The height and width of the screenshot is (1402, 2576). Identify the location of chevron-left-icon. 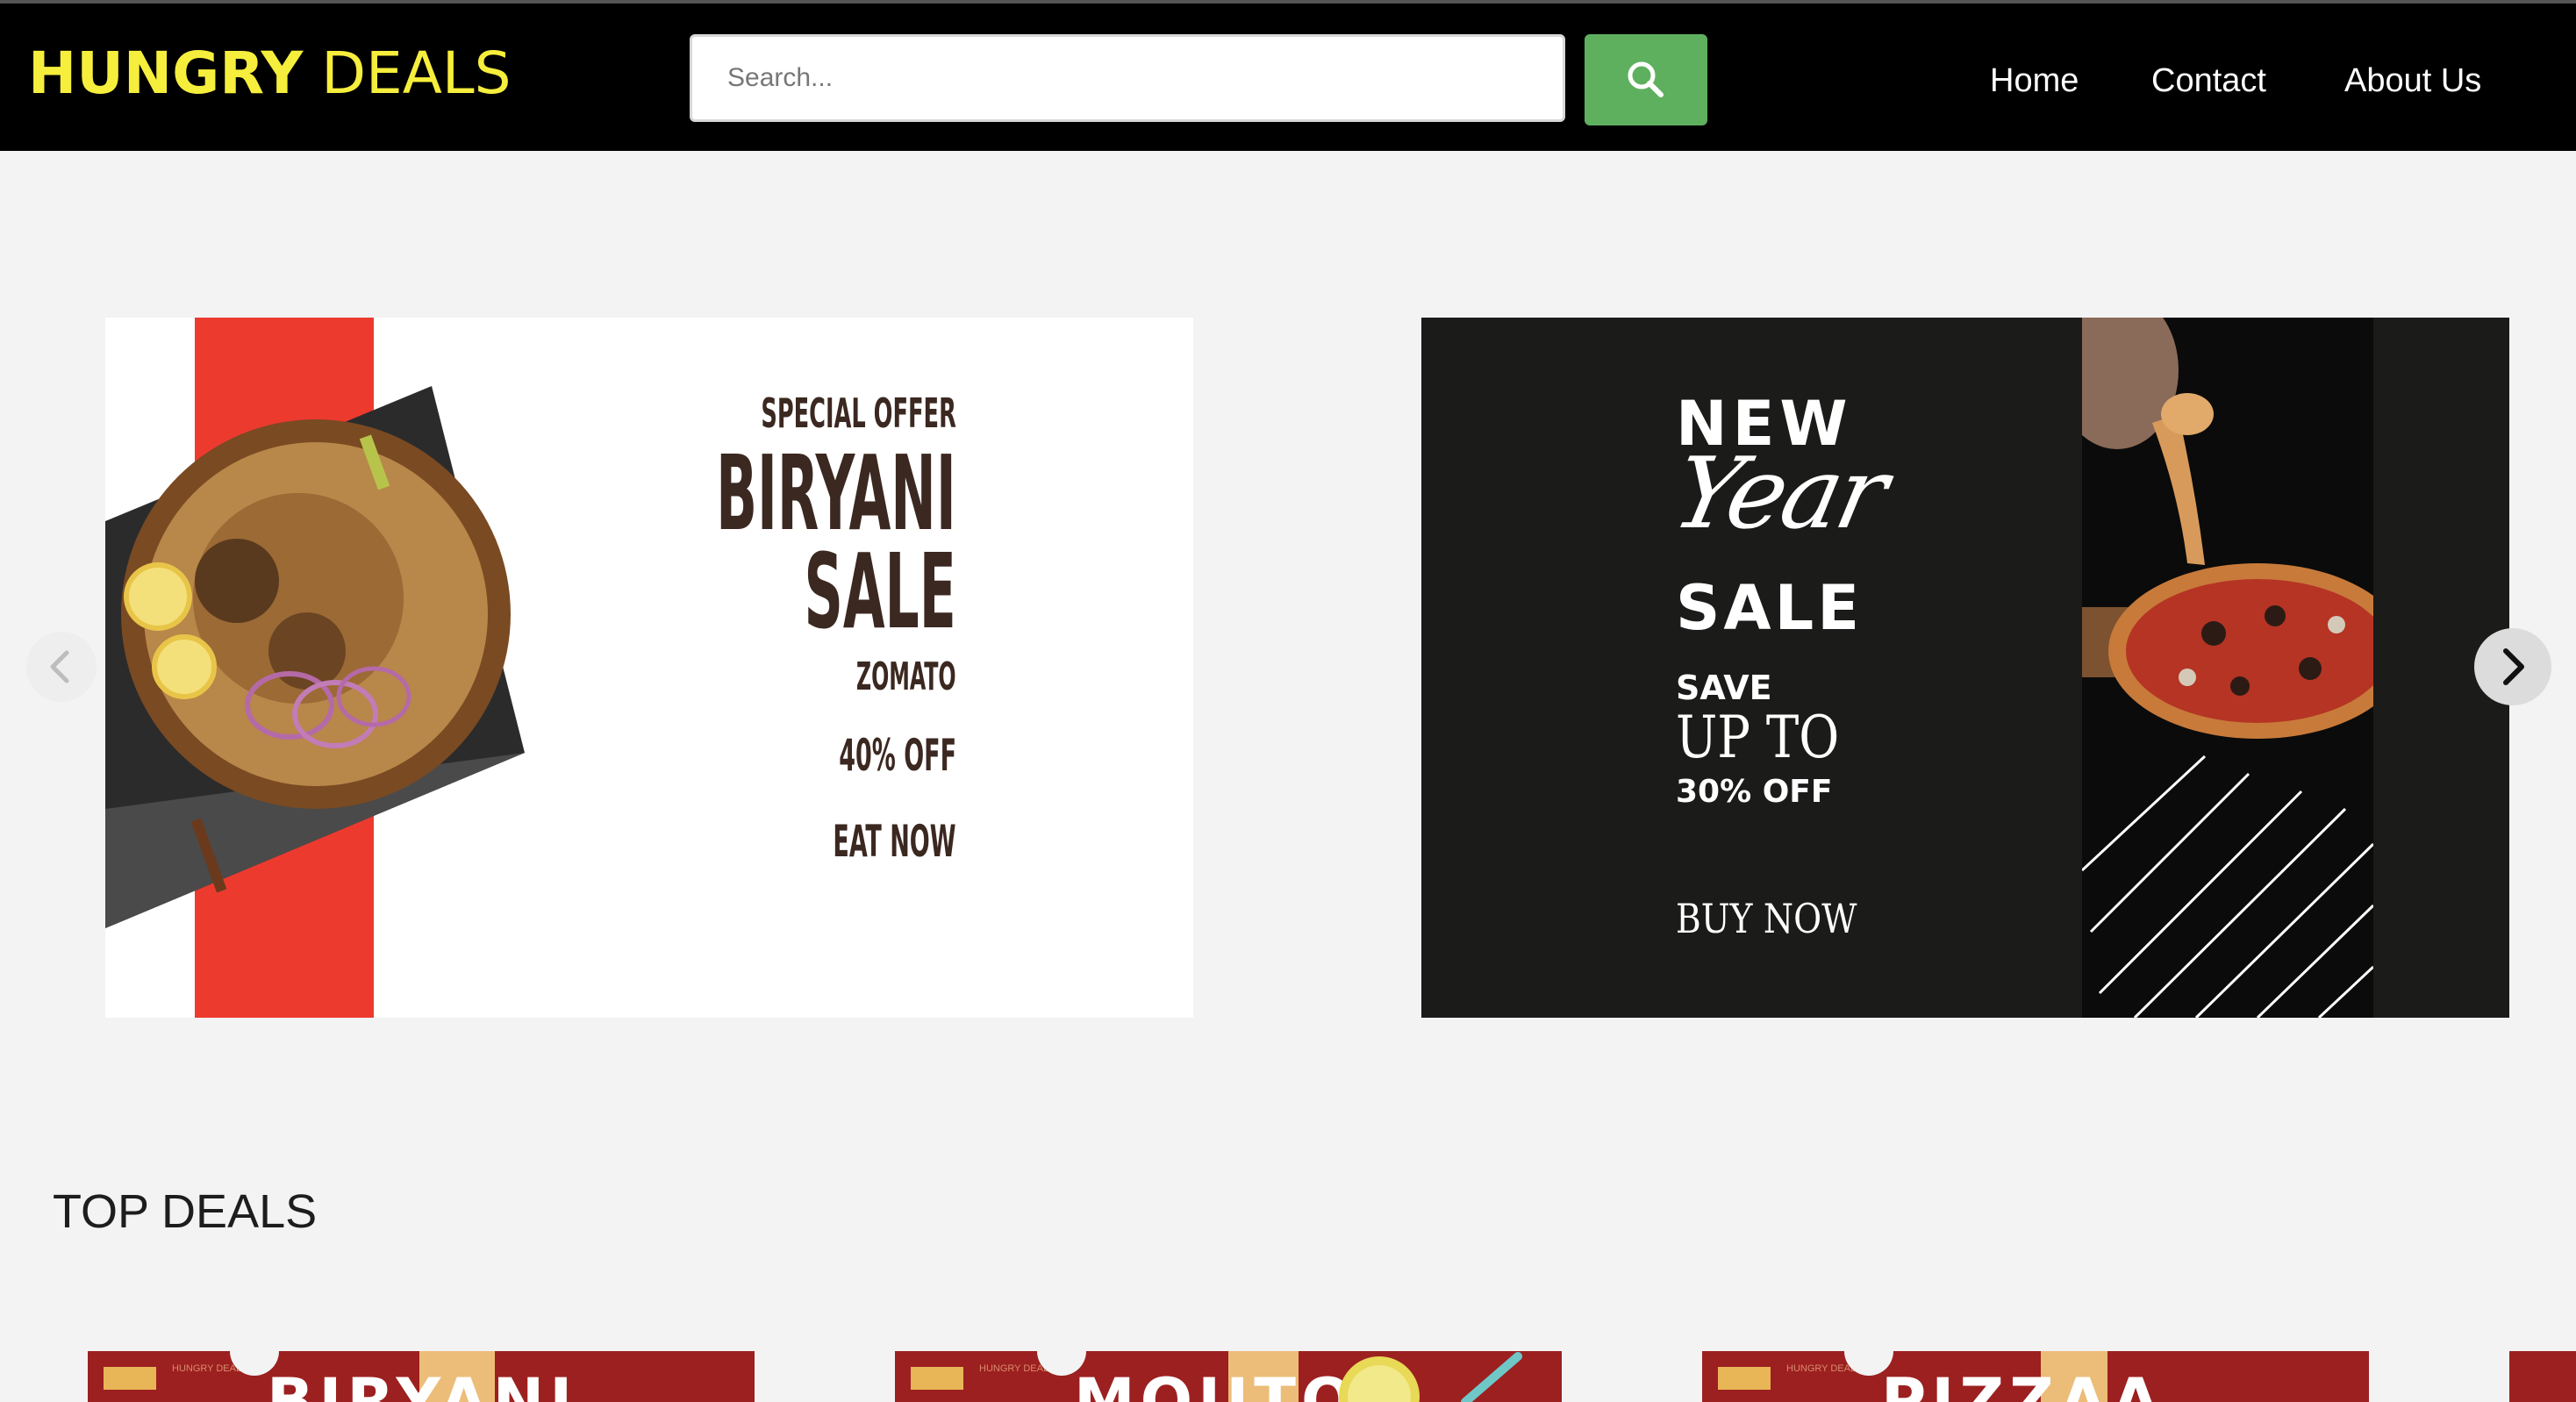
(59, 666).